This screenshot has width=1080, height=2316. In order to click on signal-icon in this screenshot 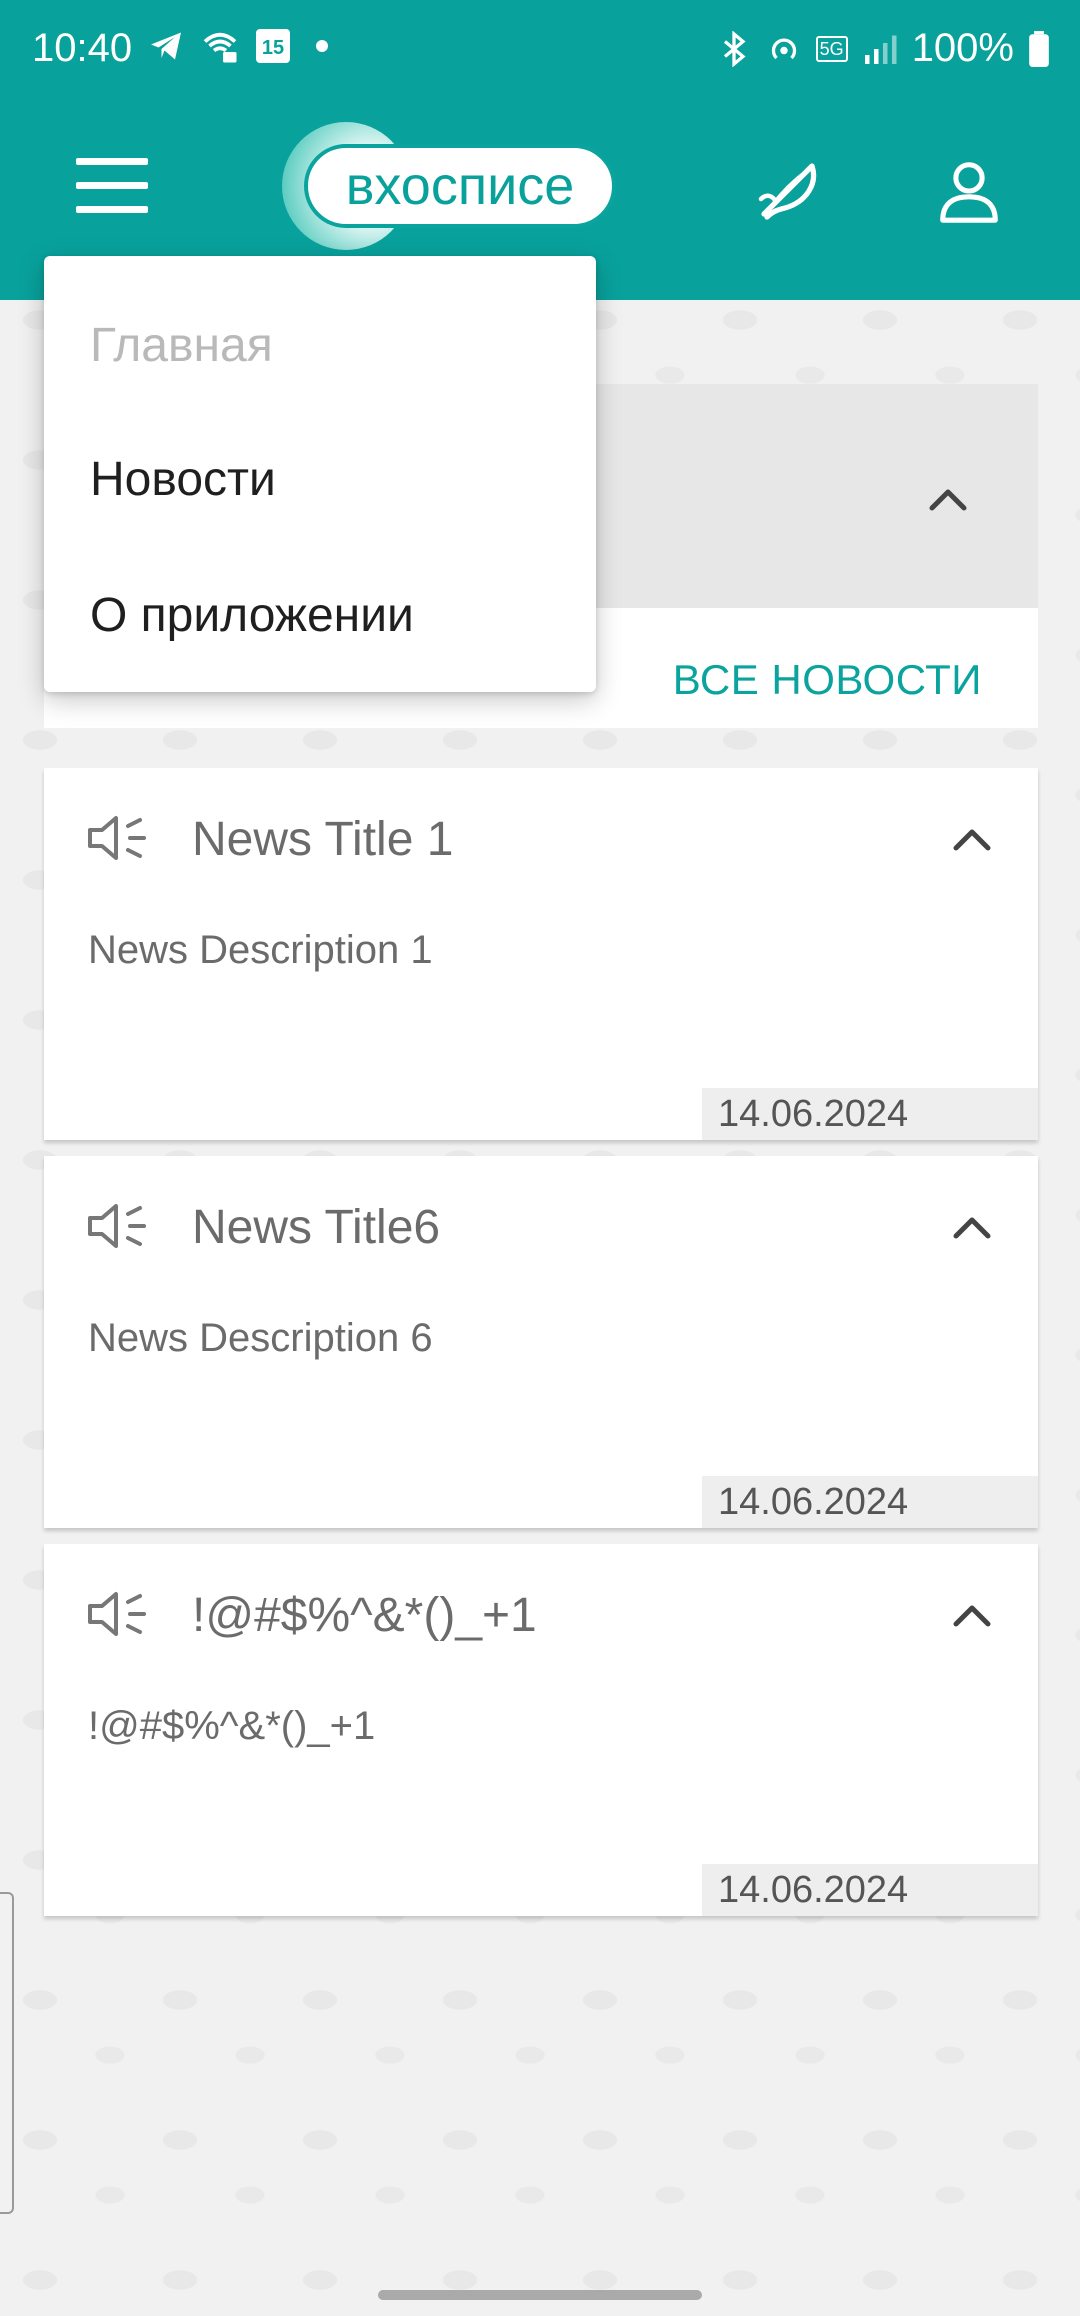, I will do `click(880, 49)`.